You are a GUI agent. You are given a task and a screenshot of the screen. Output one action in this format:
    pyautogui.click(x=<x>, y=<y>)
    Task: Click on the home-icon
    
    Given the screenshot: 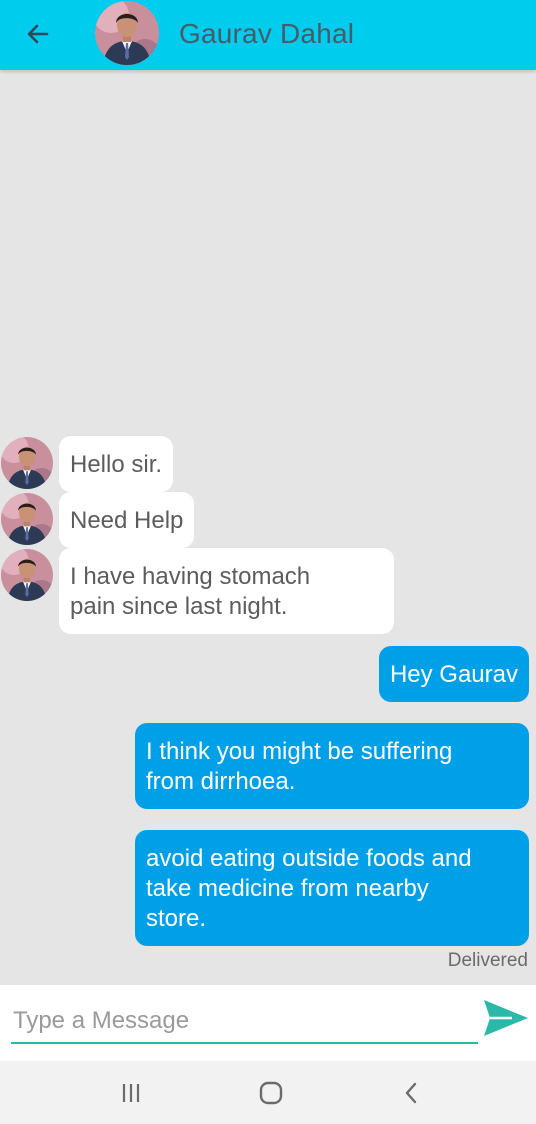 What is the action you would take?
    pyautogui.click(x=271, y=1093)
    